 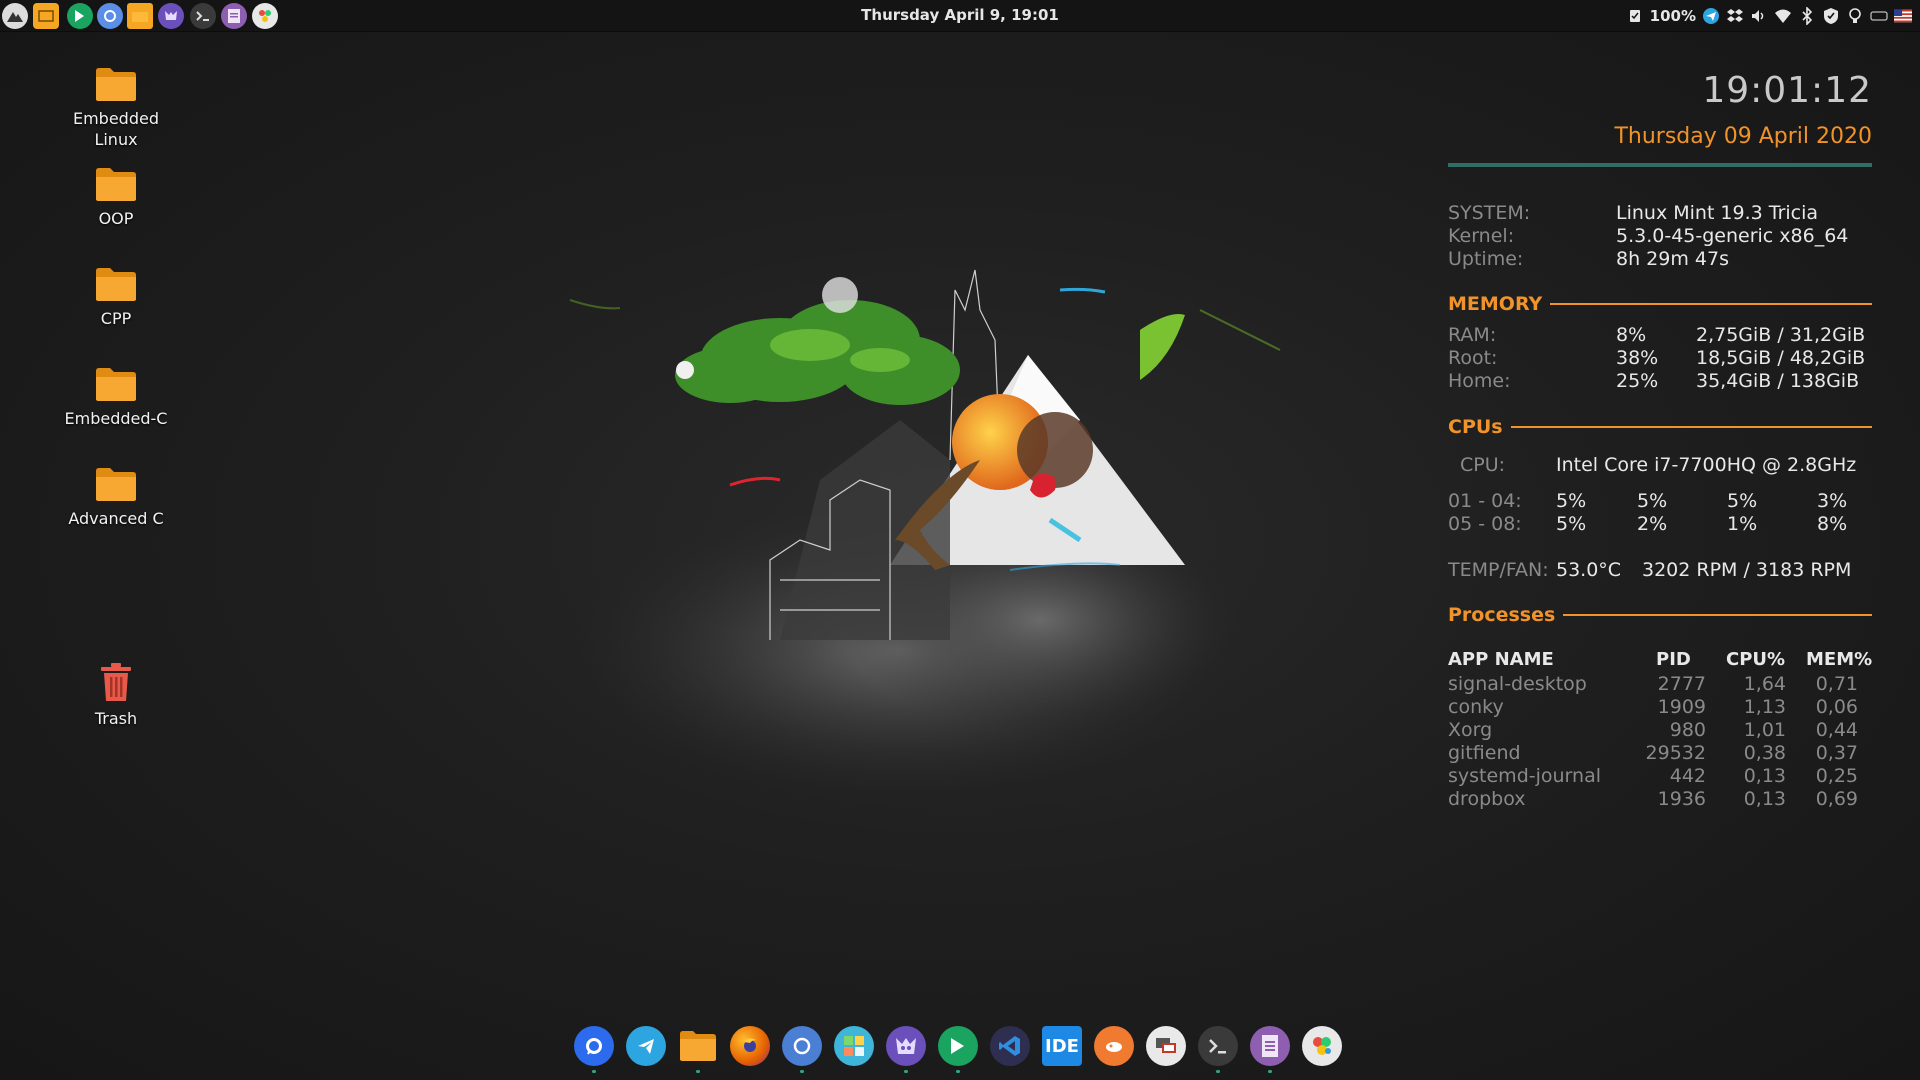 I want to click on ide-icon: IDE, so click(x=1062, y=1046).